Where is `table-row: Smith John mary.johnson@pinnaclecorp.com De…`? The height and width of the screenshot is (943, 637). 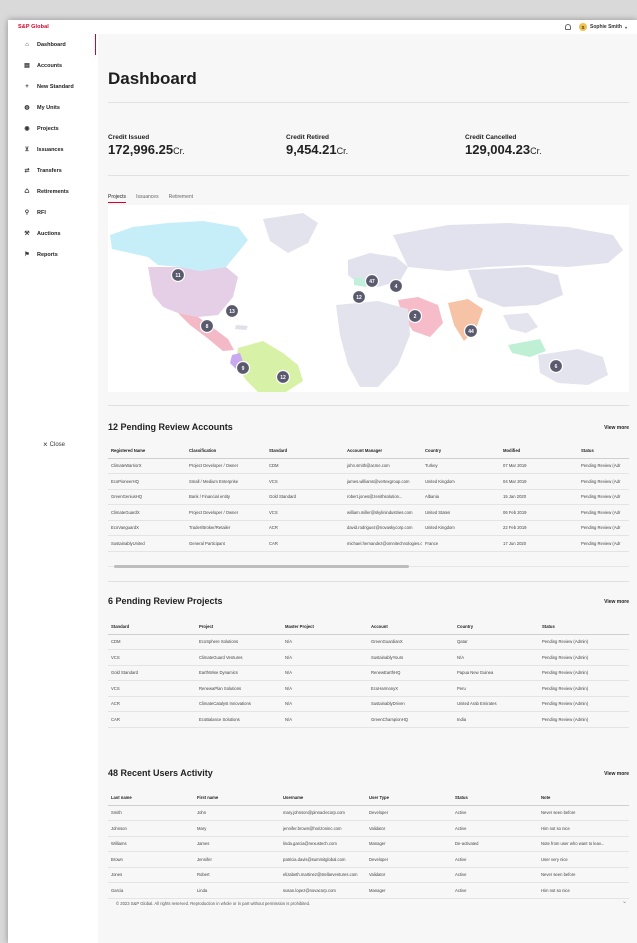
table-row: Smith John mary.johnson@pinnaclecorp.com De… is located at coordinates (368, 813).